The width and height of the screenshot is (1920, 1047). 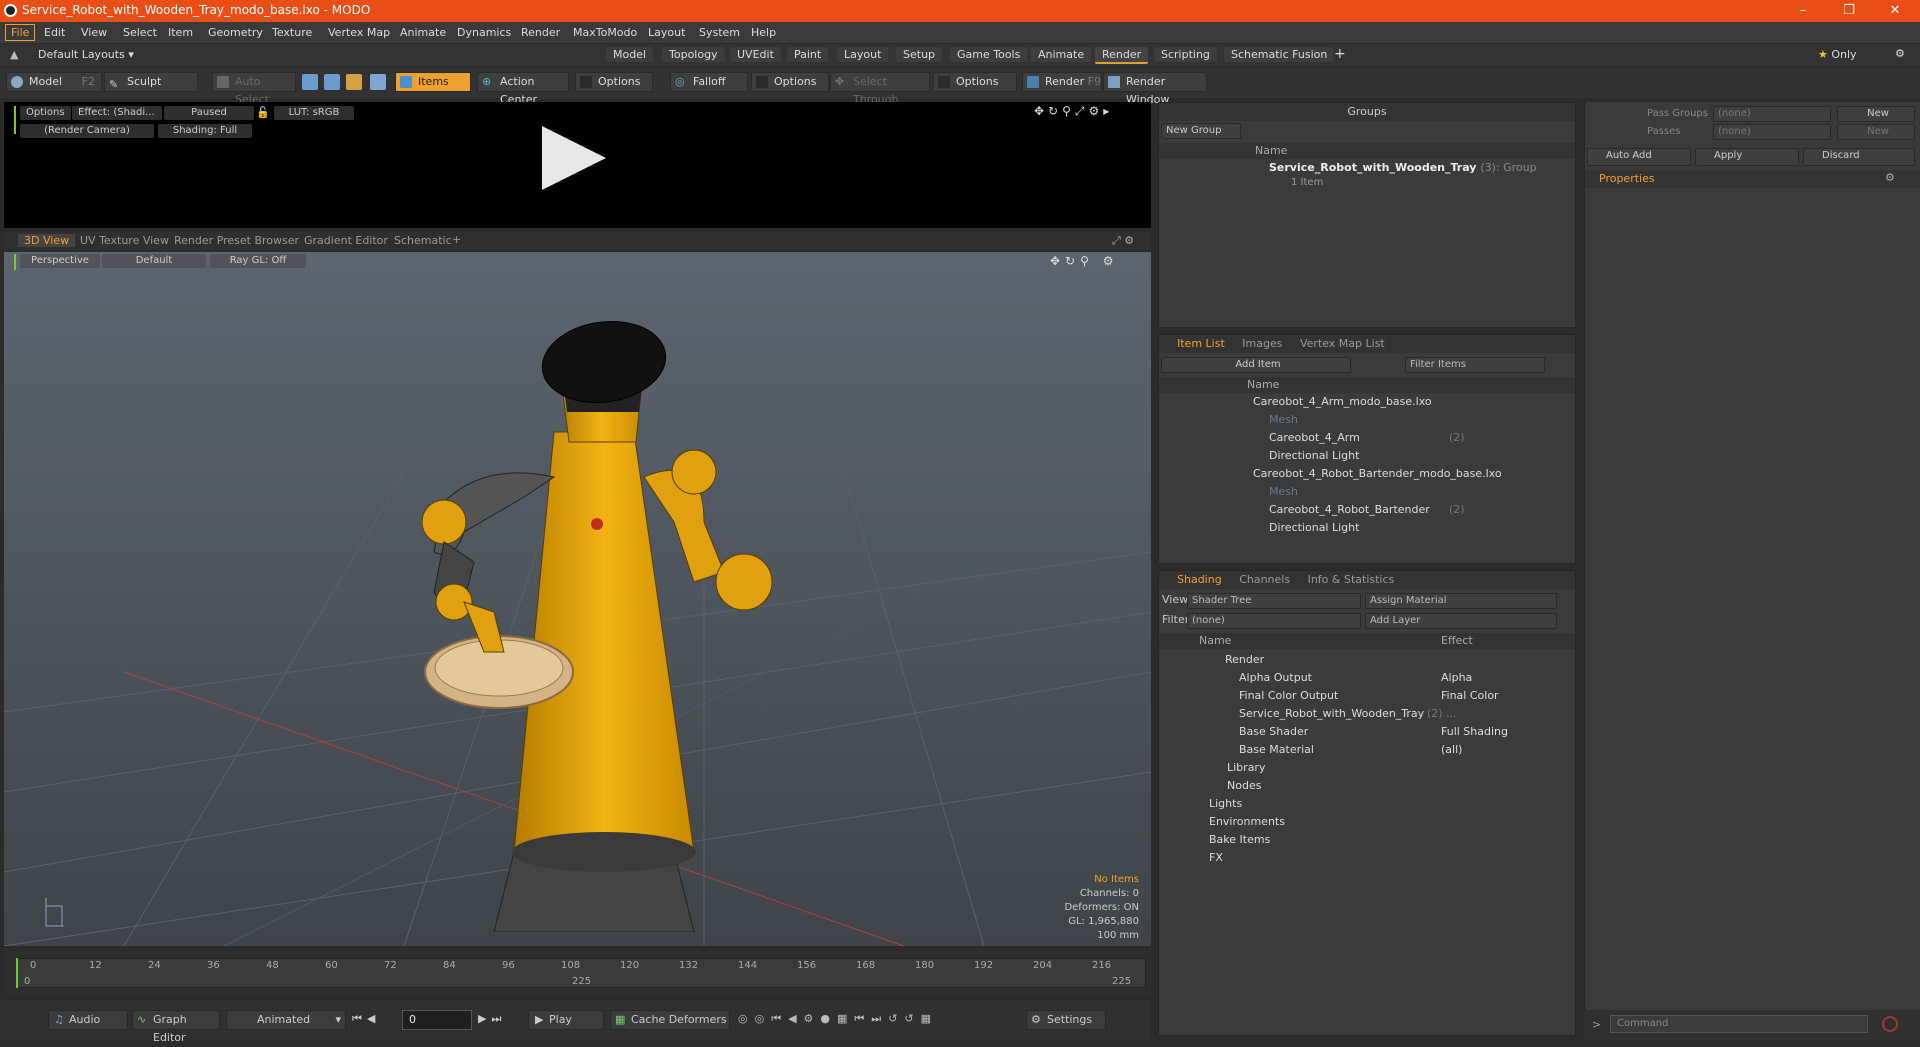 What do you see at coordinates (1475, 365) in the screenshot?
I see `filter-items-input: Filter Items` at bounding box center [1475, 365].